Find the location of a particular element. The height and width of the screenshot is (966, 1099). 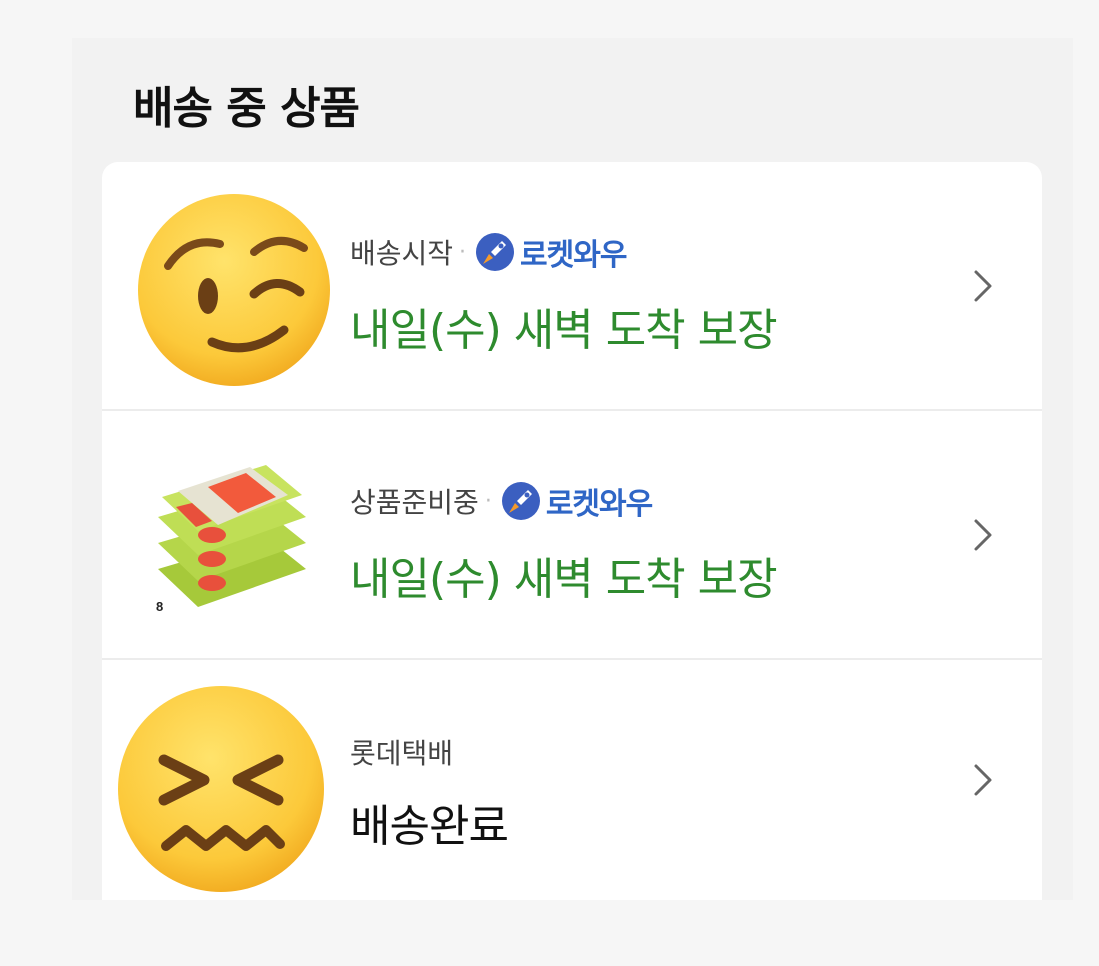

wet-wipes-package-icon: 8 is located at coordinates (231, 539).